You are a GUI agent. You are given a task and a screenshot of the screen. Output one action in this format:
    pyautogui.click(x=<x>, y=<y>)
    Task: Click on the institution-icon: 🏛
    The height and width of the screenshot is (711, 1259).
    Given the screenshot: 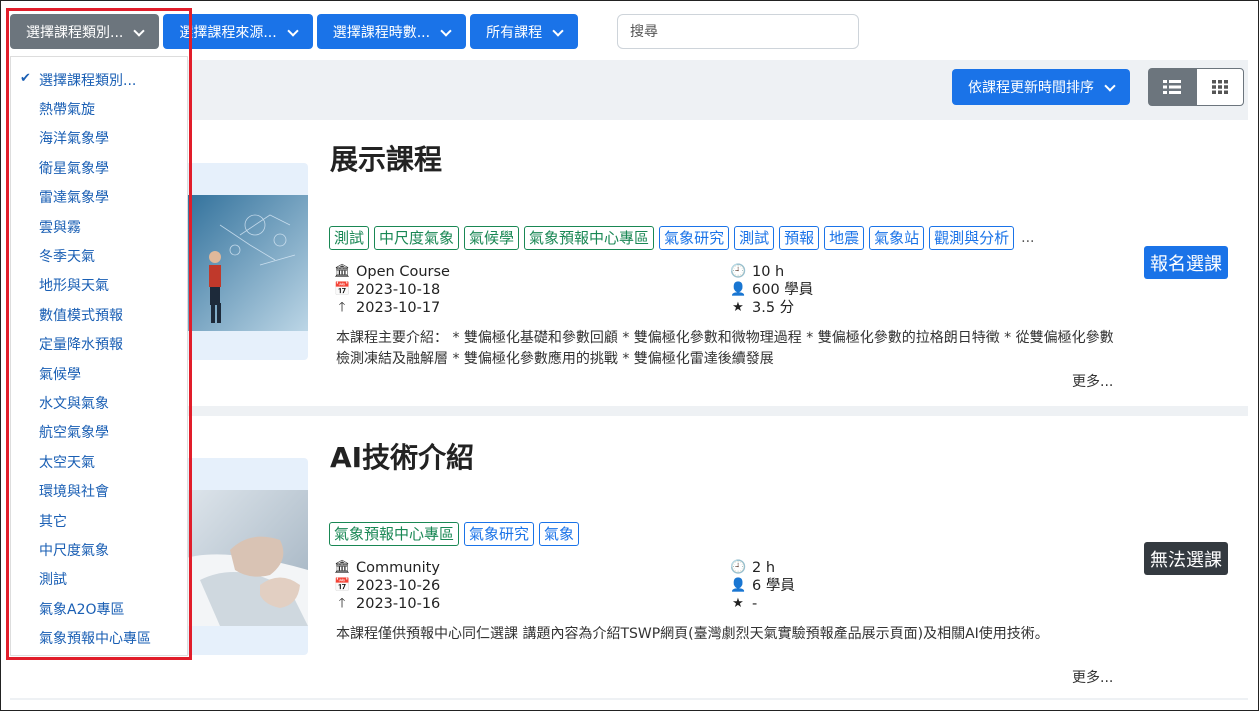 What is the action you would take?
    pyautogui.click(x=342, y=271)
    